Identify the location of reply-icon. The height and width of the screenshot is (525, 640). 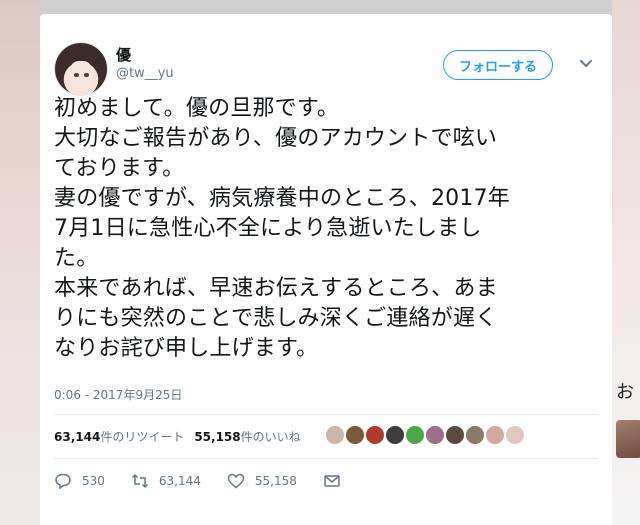
(63, 481).